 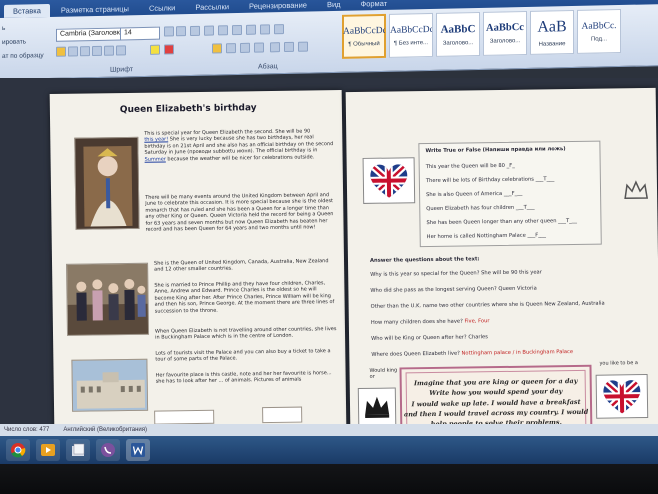 I want to click on uk-heart-flag-image, so click(x=389, y=180).